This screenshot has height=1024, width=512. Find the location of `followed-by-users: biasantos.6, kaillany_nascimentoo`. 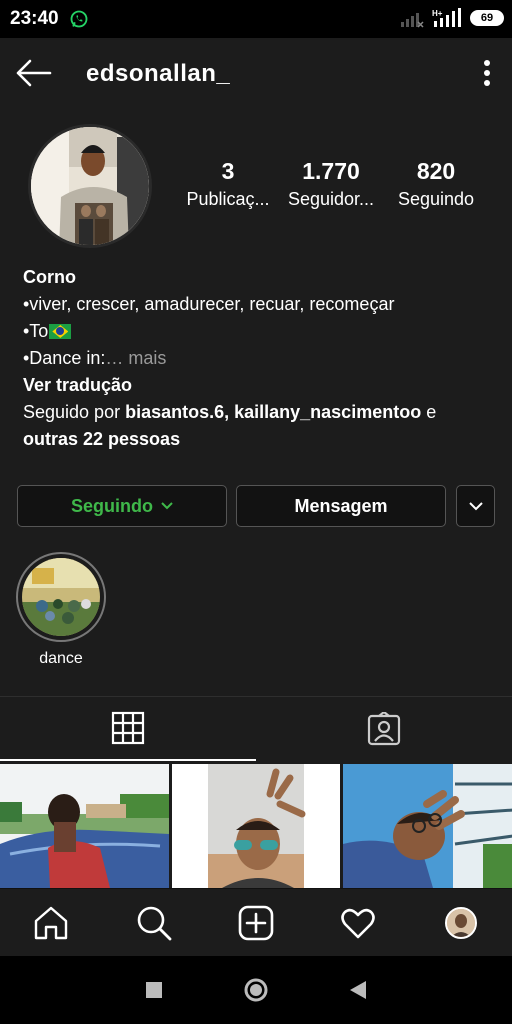

followed-by-users: biasantos.6, kaillany_nascimentoo is located at coordinates (273, 412).